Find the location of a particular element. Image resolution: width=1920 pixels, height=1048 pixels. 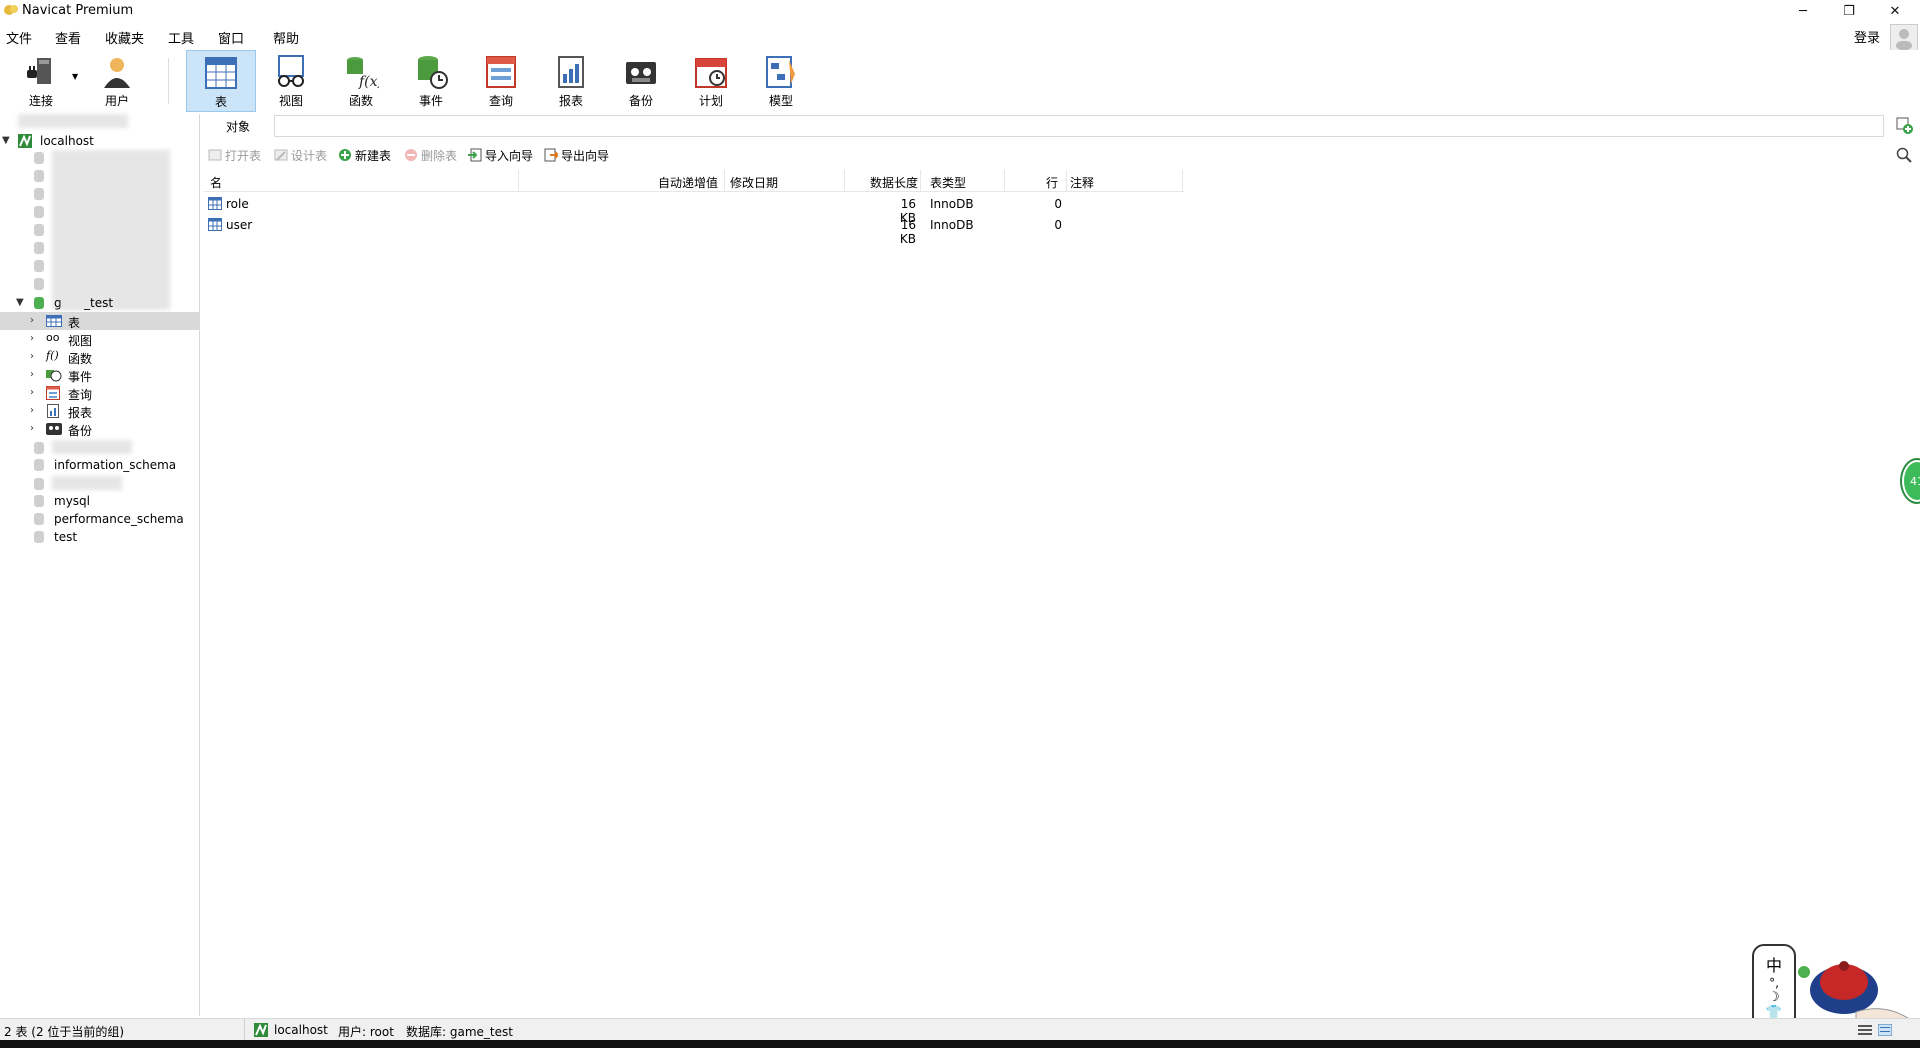

model-button: 模型 is located at coordinates (781, 81).